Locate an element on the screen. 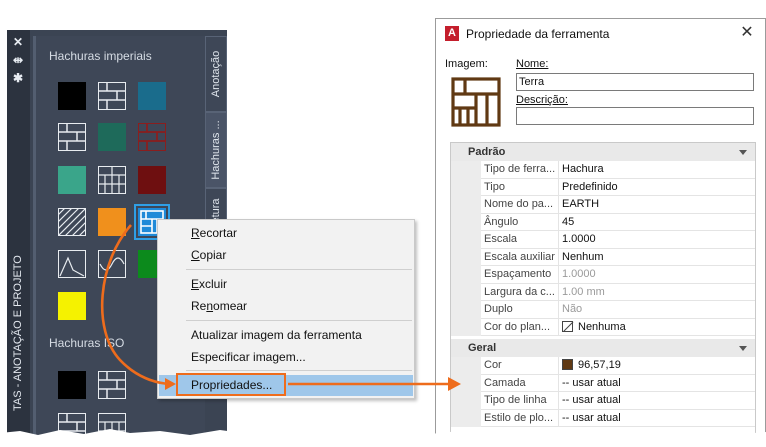 Image resolution: width=766 pixels, height=447 pixels. hatch-tool-gradient-a is located at coordinates (72, 264).